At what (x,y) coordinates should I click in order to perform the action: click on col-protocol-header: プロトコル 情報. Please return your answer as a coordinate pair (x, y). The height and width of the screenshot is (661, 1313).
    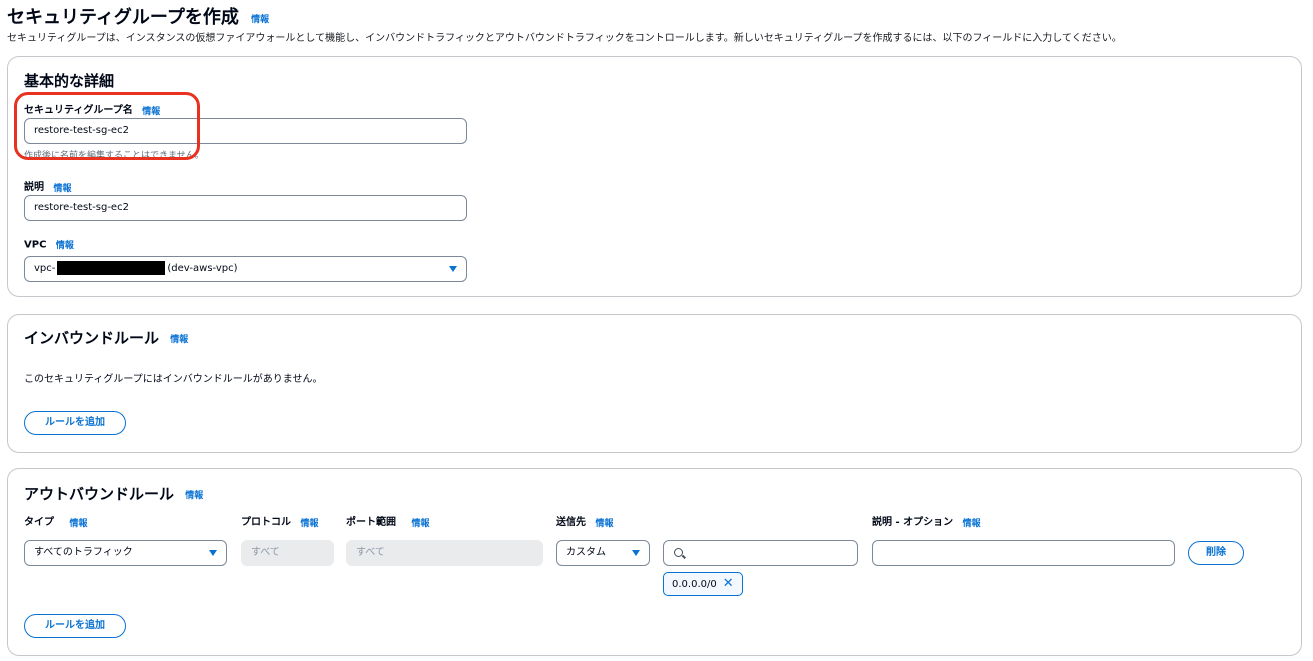
    Looking at the image, I should click on (280, 521).